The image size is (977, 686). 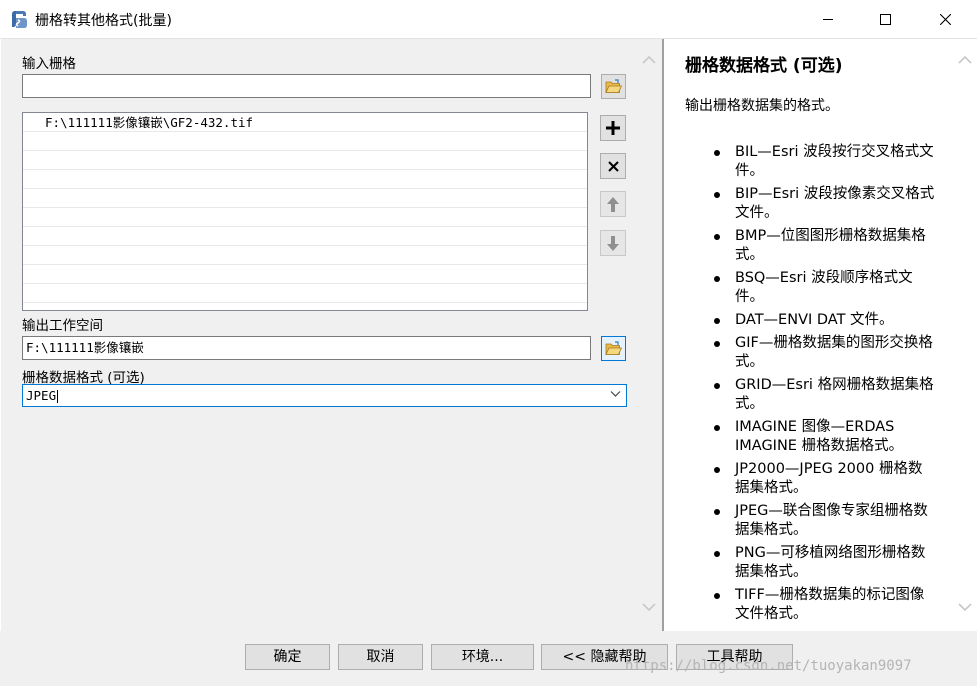 I want to click on close-icon, so click(x=945, y=19).